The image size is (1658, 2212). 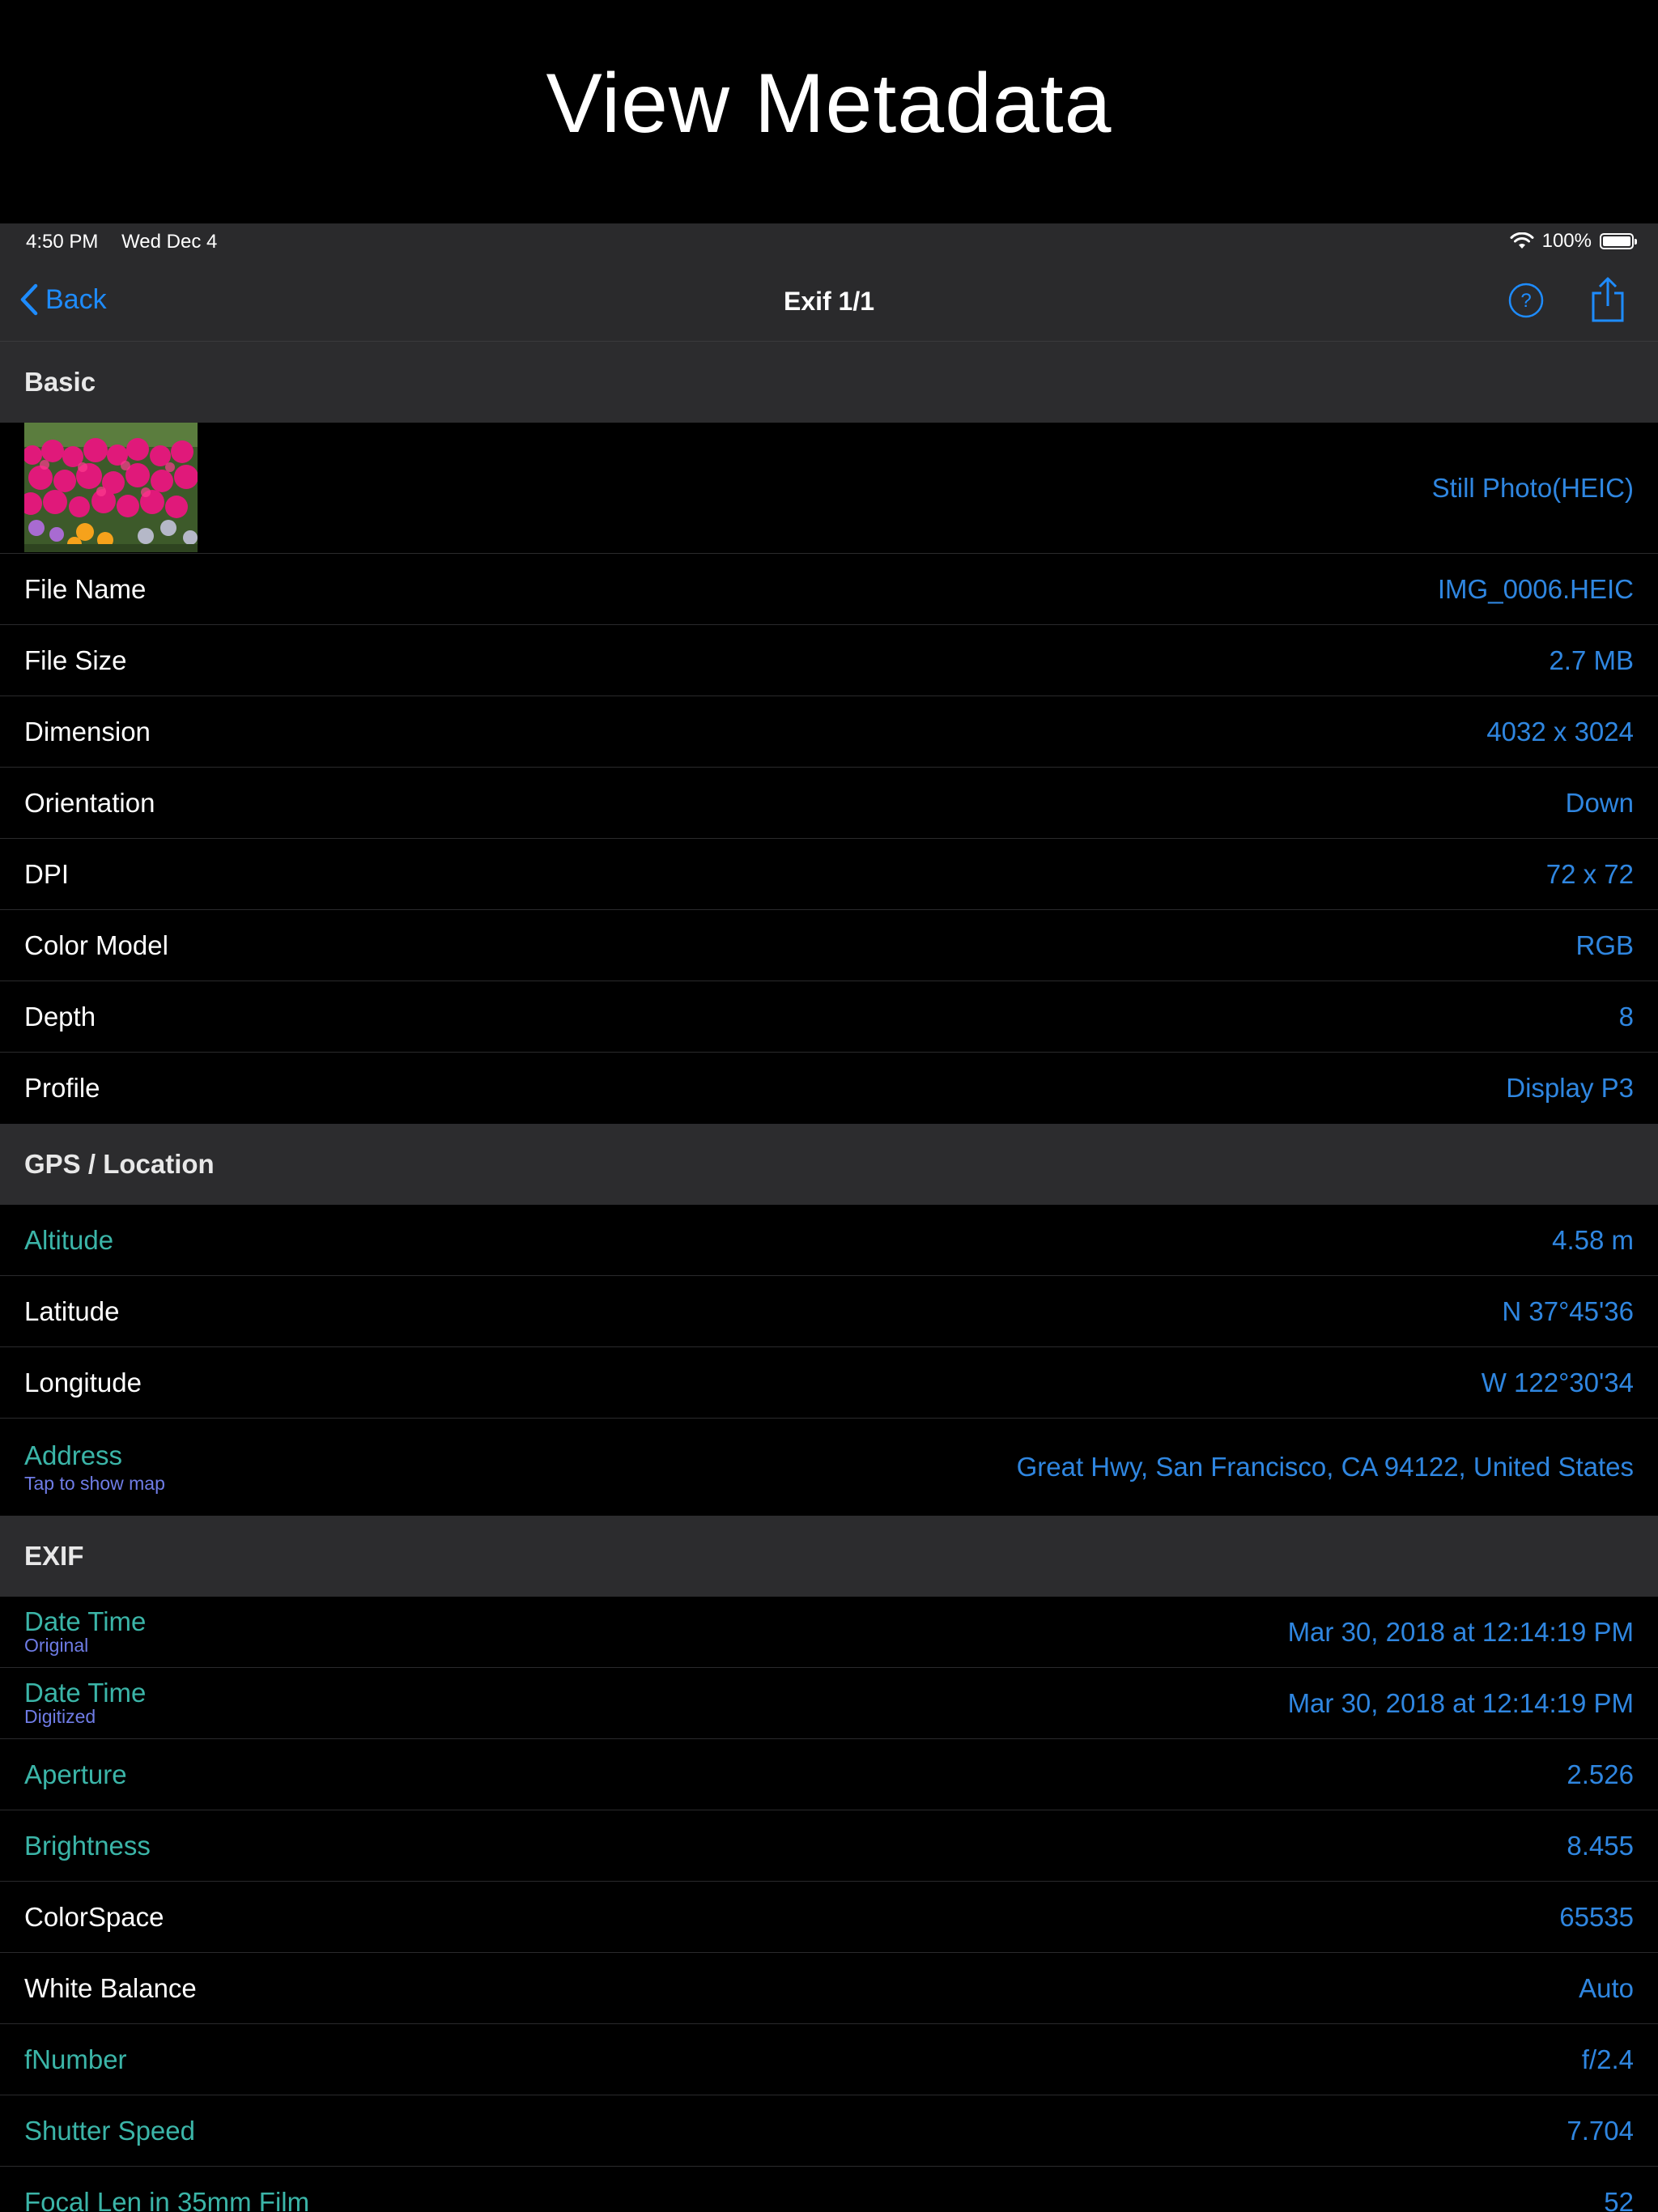 What do you see at coordinates (1535, 589) in the screenshot?
I see `row-value: IMG_0006.HEIC` at bounding box center [1535, 589].